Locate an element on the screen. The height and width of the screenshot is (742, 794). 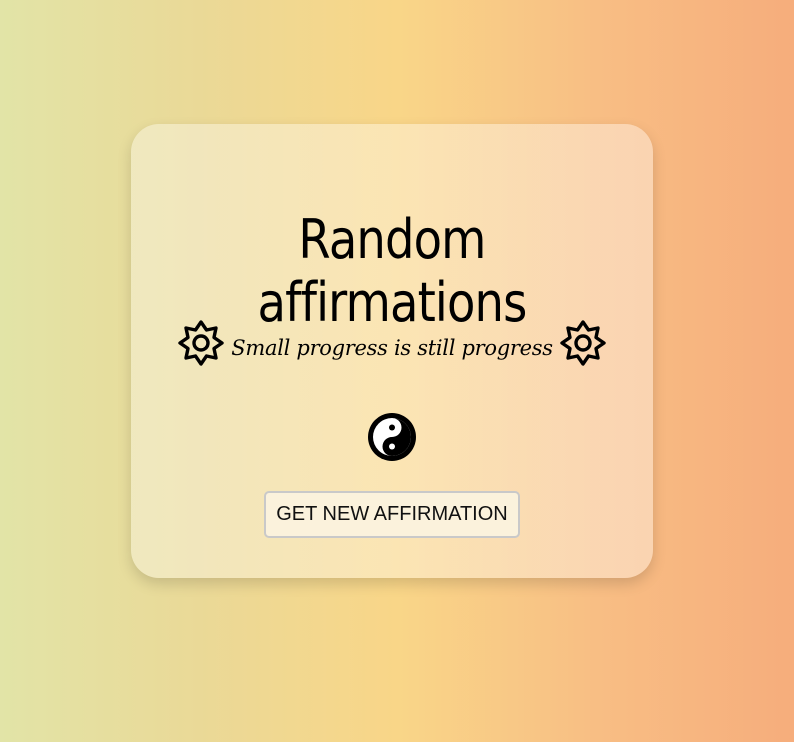
affirmation-row: Small progress is still progress is located at coordinates (392, 343).